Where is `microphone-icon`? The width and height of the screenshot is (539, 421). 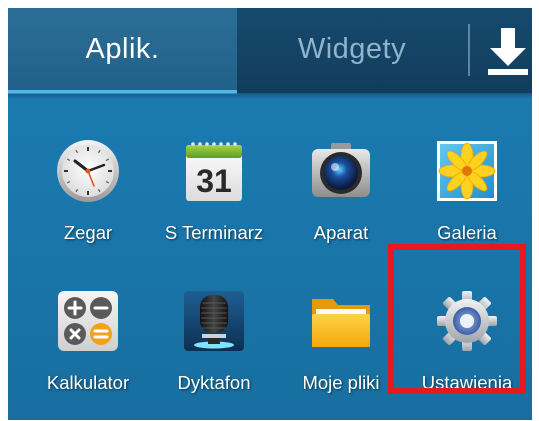 microphone-icon is located at coordinates (214, 321).